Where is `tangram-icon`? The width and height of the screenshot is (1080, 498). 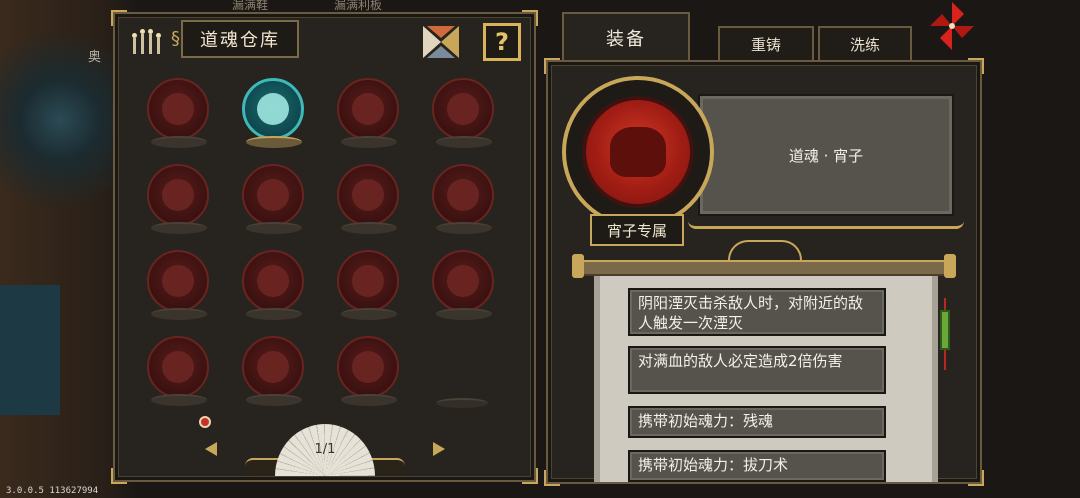 tangram-icon is located at coordinates (441, 42).